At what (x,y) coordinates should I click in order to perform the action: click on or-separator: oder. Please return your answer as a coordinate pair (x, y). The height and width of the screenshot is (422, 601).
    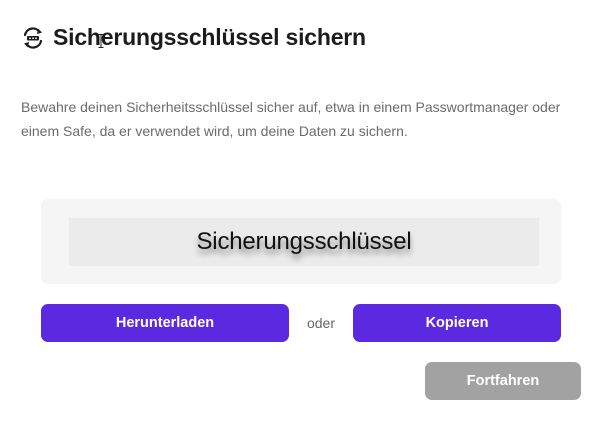
    Looking at the image, I should click on (321, 323).